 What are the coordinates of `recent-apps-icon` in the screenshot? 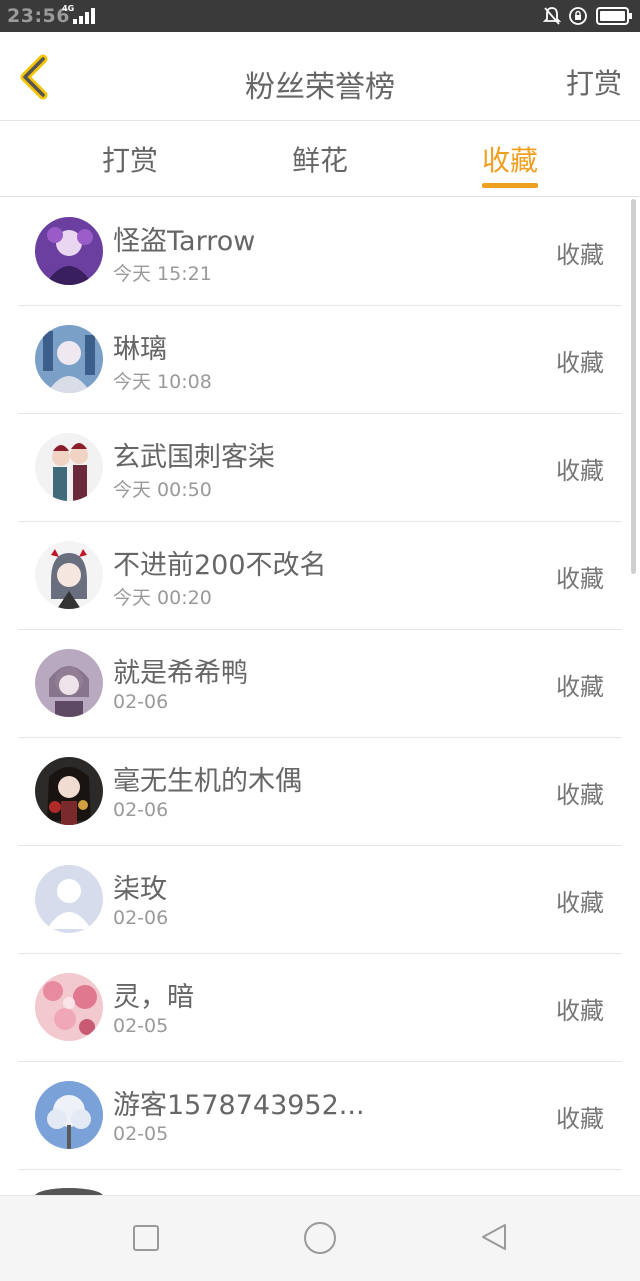 It's located at (146, 1238).